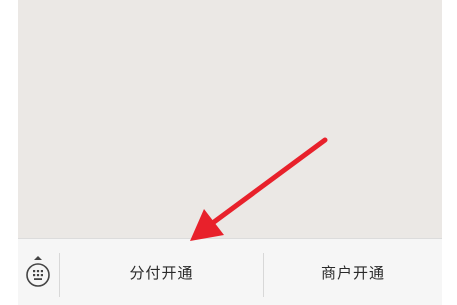 The image size is (457, 305). I want to click on menu-item-fenfu-activate: 分付开通, so click(161, 272).